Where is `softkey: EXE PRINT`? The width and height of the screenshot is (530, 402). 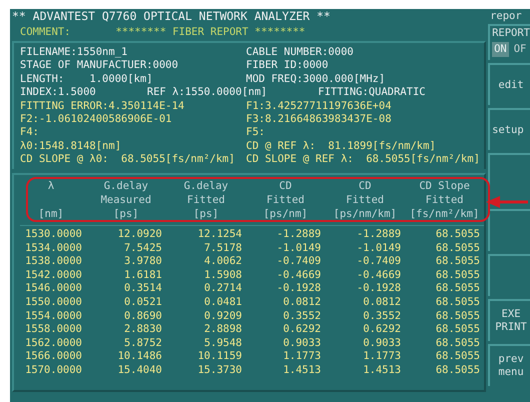 softkey: EXE PRINT is located at coordinates (509, 320).